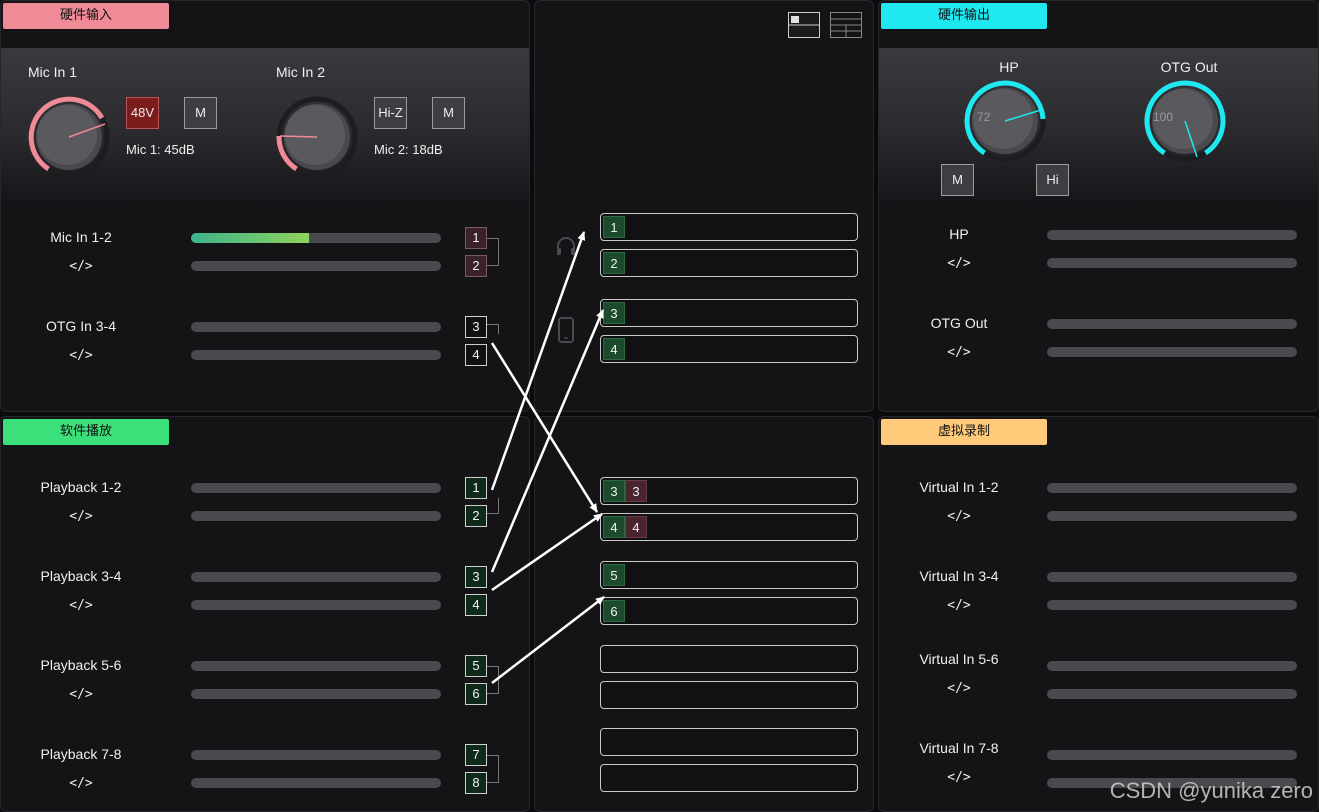 The image size is (1319, 812). What do you see at coordinates (81, 754) in the screenshot?
I see `row-name: Playback 7-8` at bounding box center [81, 754].